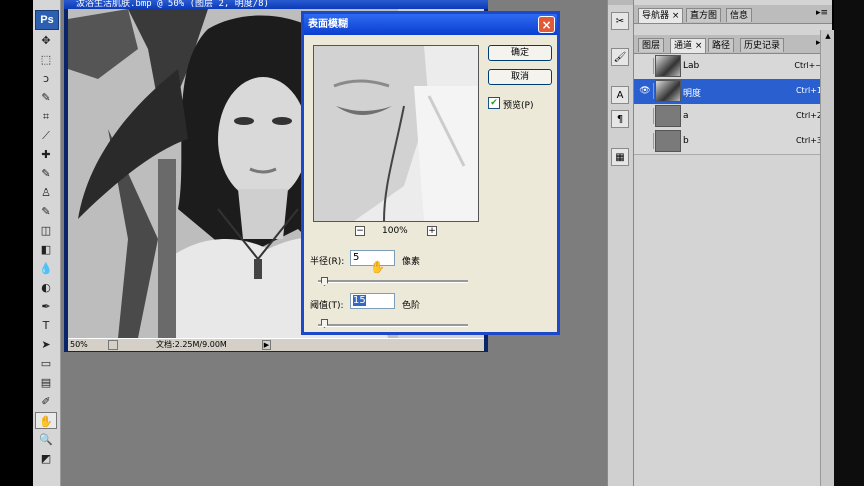  What do you see at coordinates (46, 382) in the screenshot?
I see `notes-tool-icon: ▤` at bounding box center [46, 382].